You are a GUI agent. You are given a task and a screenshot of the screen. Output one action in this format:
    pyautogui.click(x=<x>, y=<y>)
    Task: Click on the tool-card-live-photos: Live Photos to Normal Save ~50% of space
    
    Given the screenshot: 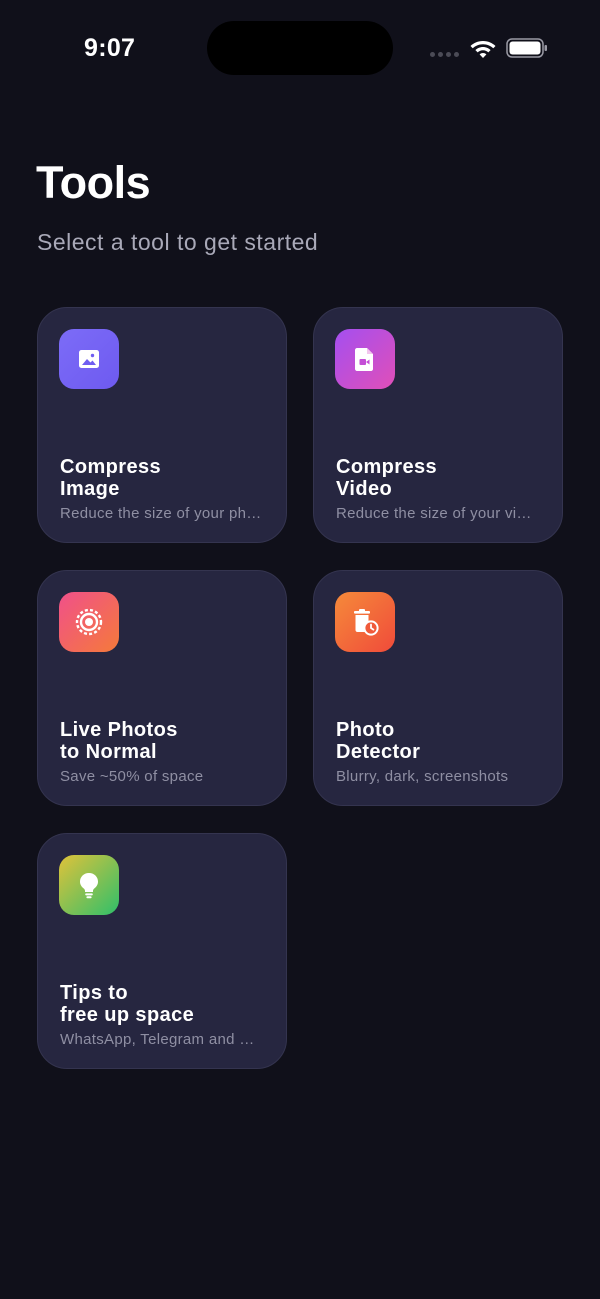 What is the action you would take?
    pyautogui.click(x=162, y=688)
    